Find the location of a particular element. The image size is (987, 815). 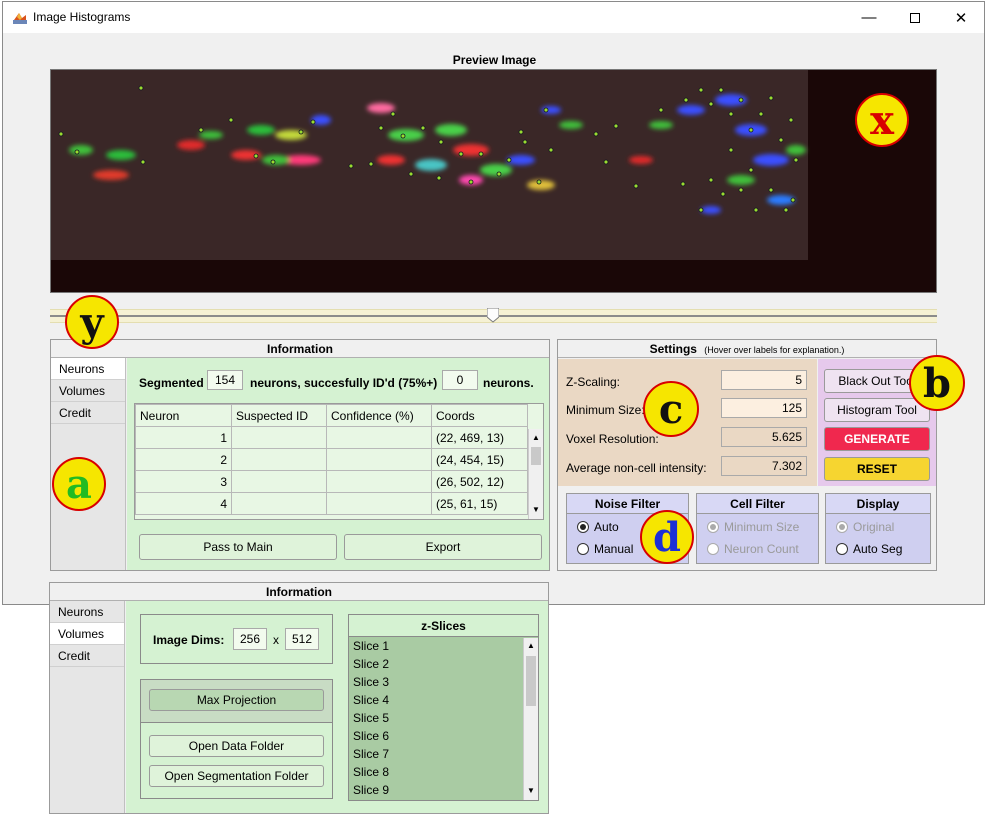

cell-neuron: 4 is located at coordinates (183, 503).